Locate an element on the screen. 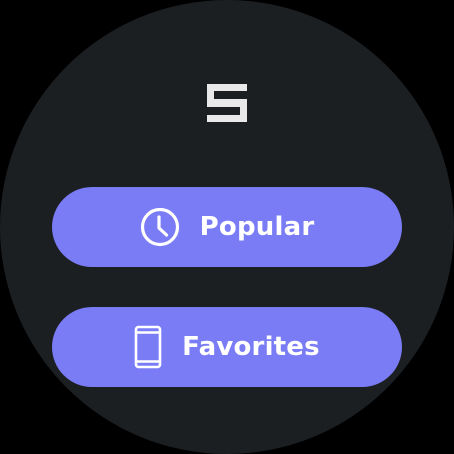 This screenshot has height=454, width=454. popular-button: Popular is located at coordinates (227, 227).